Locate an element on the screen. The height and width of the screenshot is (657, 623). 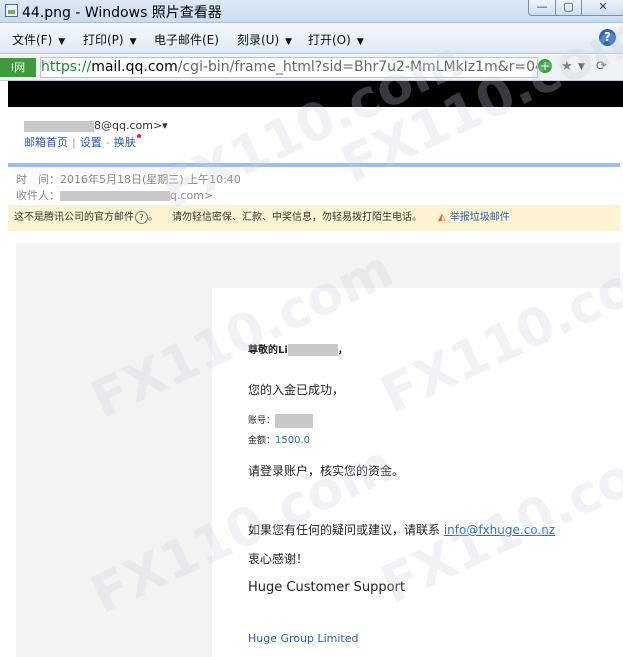
notification-dot-icon is located at coordinates (138, 136).